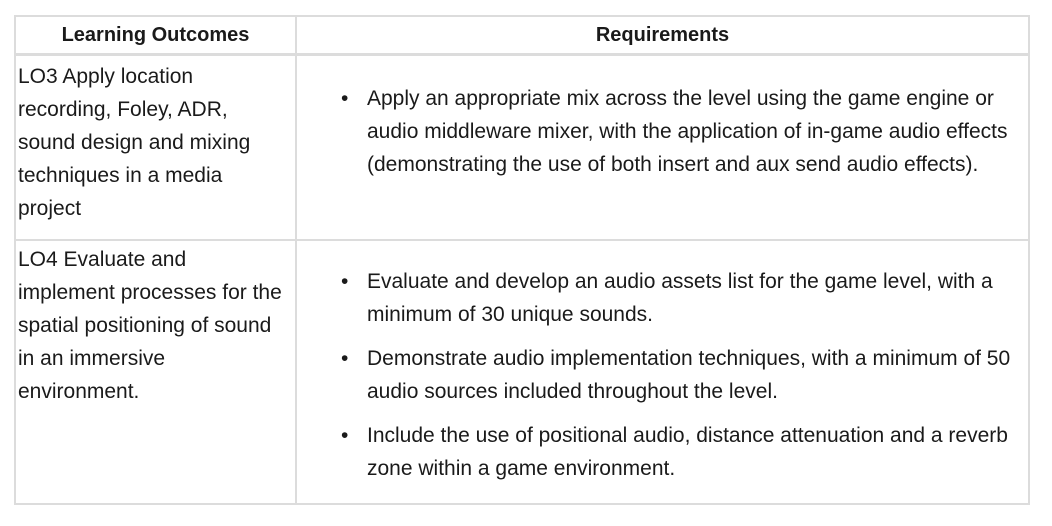 This screenshot has width=1052, height=526. Describe the element at coordinates (522, 36) in the screenshot. I see `table-header-row: Learning Outcomes Requirements` at that location.